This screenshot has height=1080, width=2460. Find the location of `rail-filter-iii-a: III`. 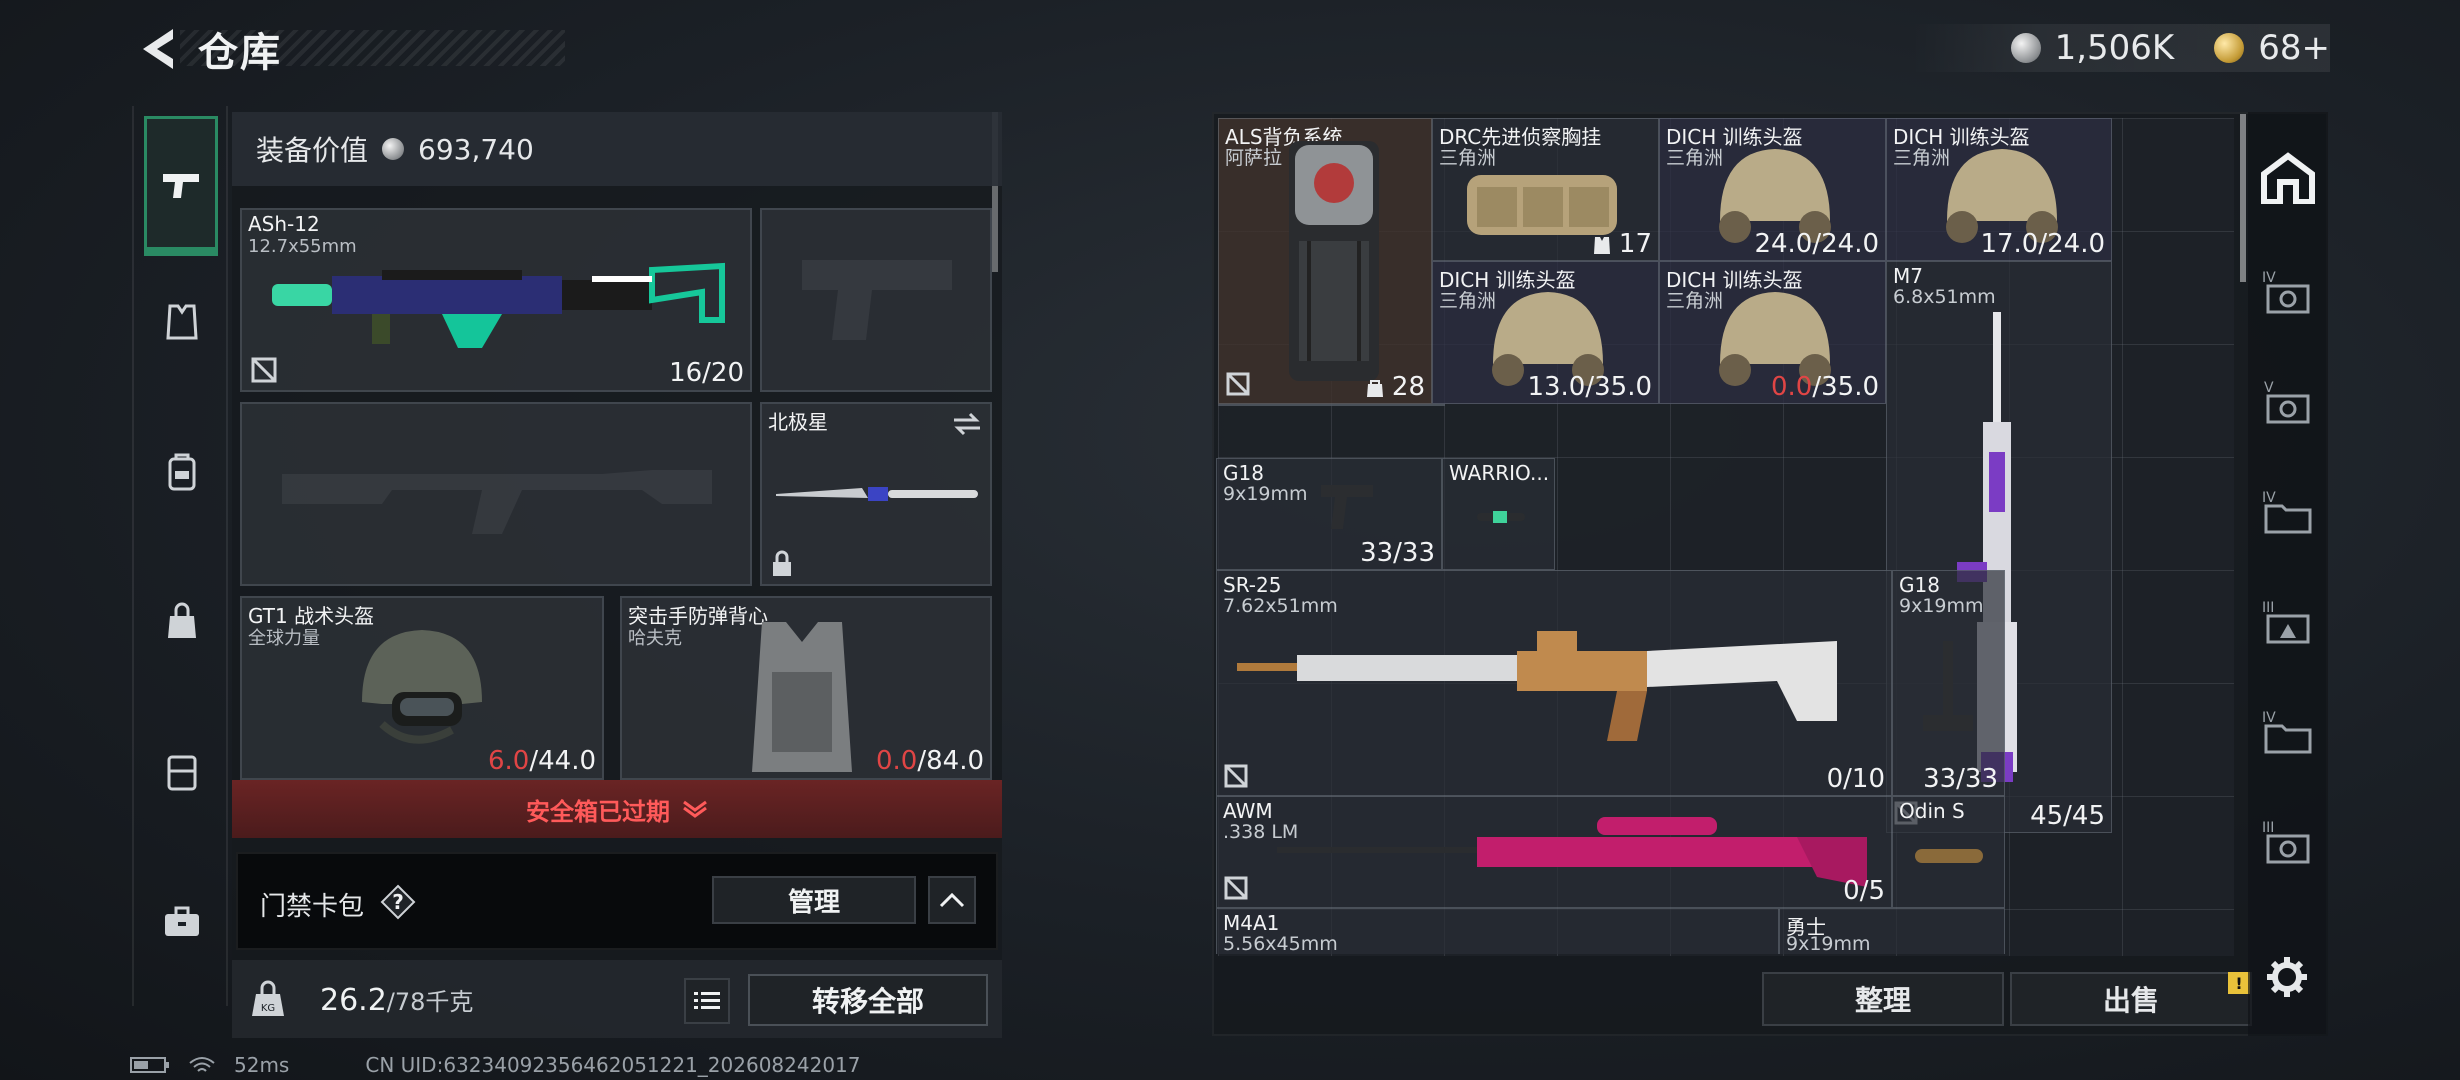

rail-filter-iii-a: III is located at coordinates (2288, 622).